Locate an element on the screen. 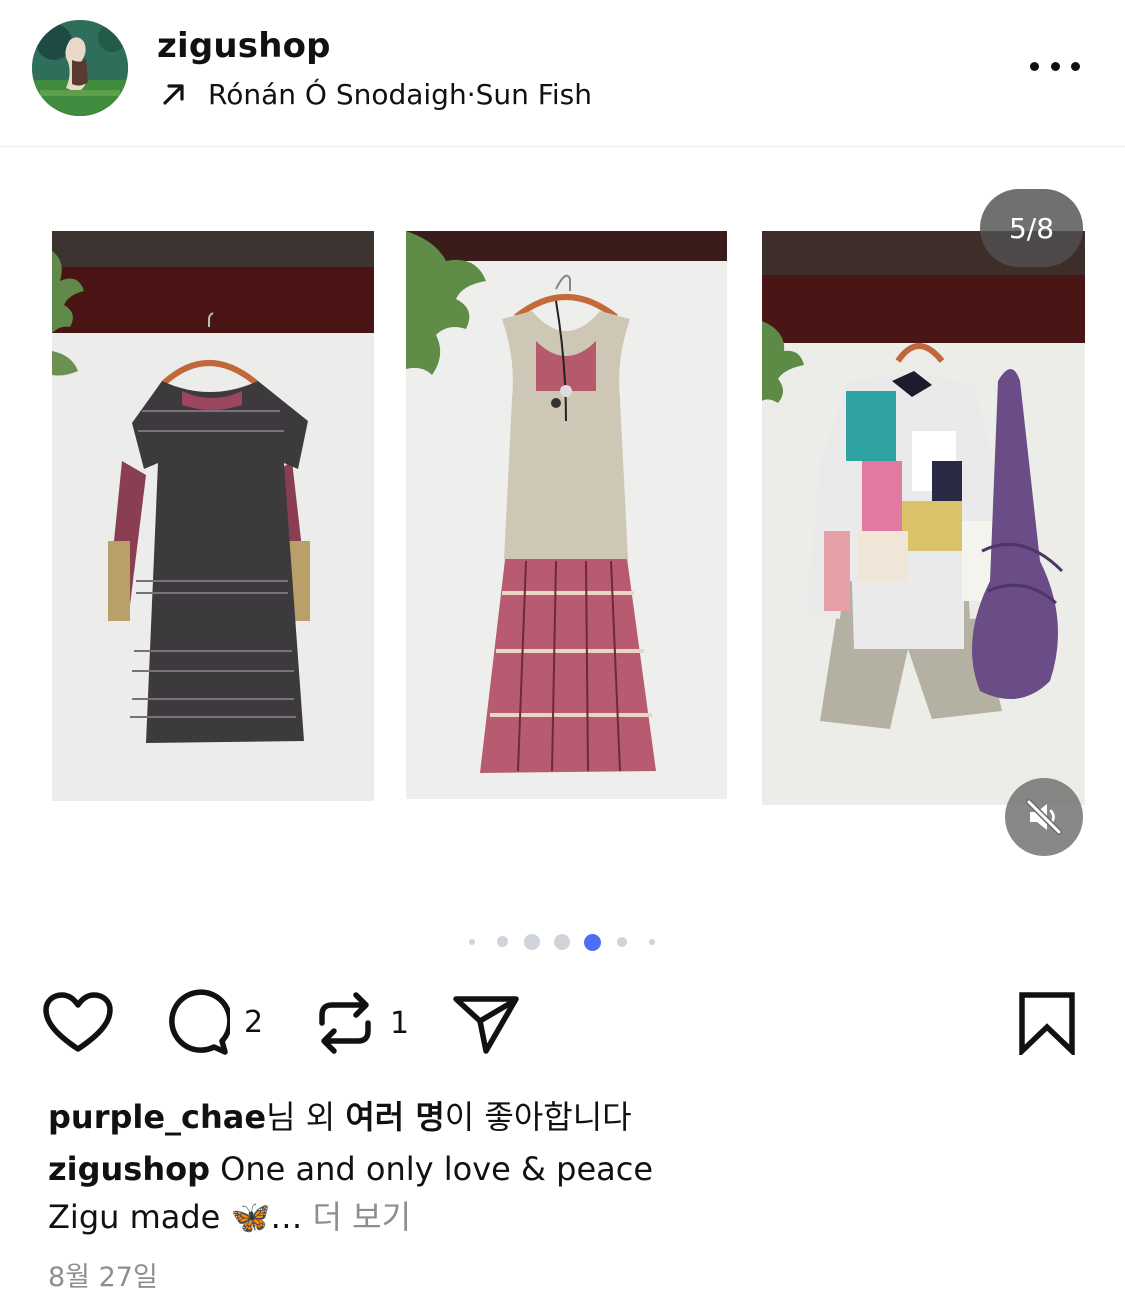 The height and width of the screenshot is (1306, 1125). carousel-dot-active is located at coordinates (592, 942).